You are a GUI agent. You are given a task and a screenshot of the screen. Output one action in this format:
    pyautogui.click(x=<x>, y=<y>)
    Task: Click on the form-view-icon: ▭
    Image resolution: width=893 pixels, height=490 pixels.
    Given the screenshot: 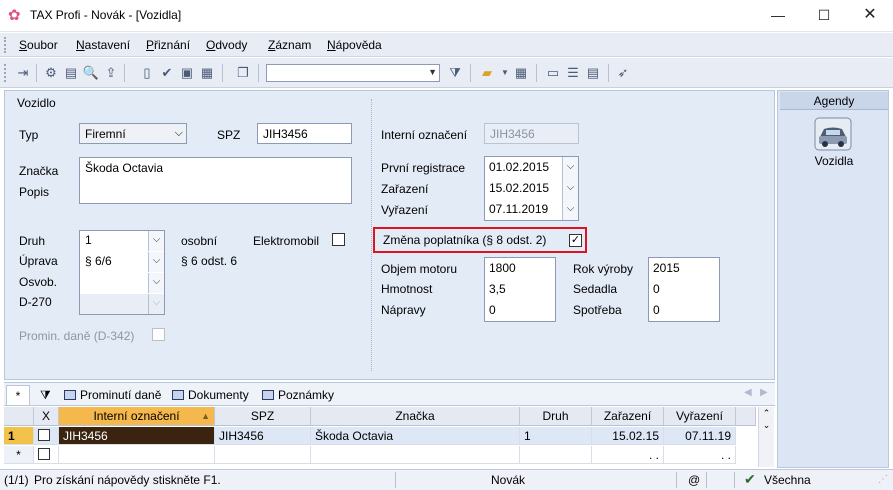 What is the action you would take?
    pyautogui.click(x=553, y=73)
    